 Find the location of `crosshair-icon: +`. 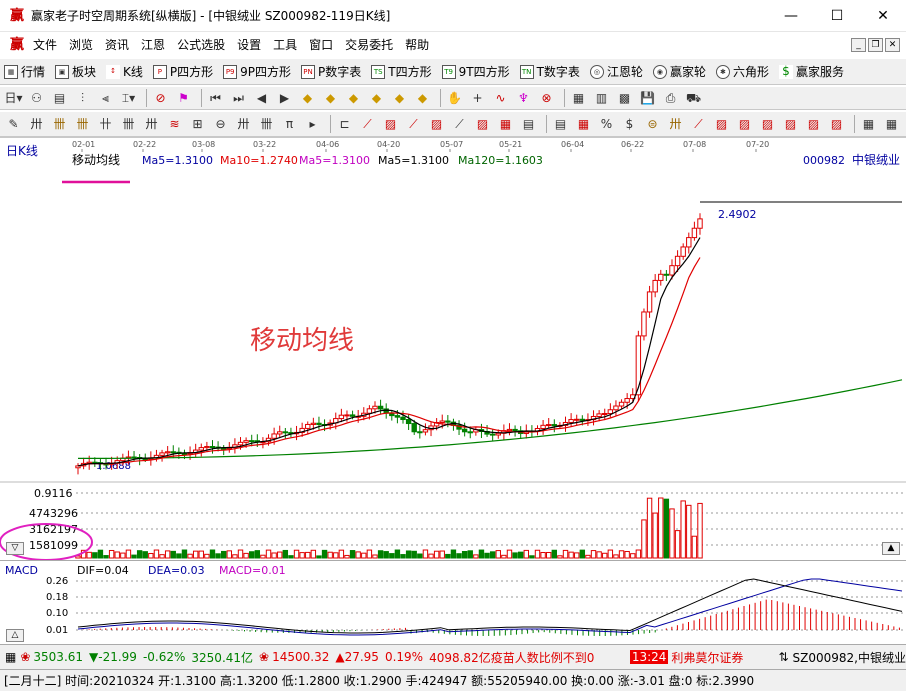

crosshair-icon: + is located at coordinates (477, 98).